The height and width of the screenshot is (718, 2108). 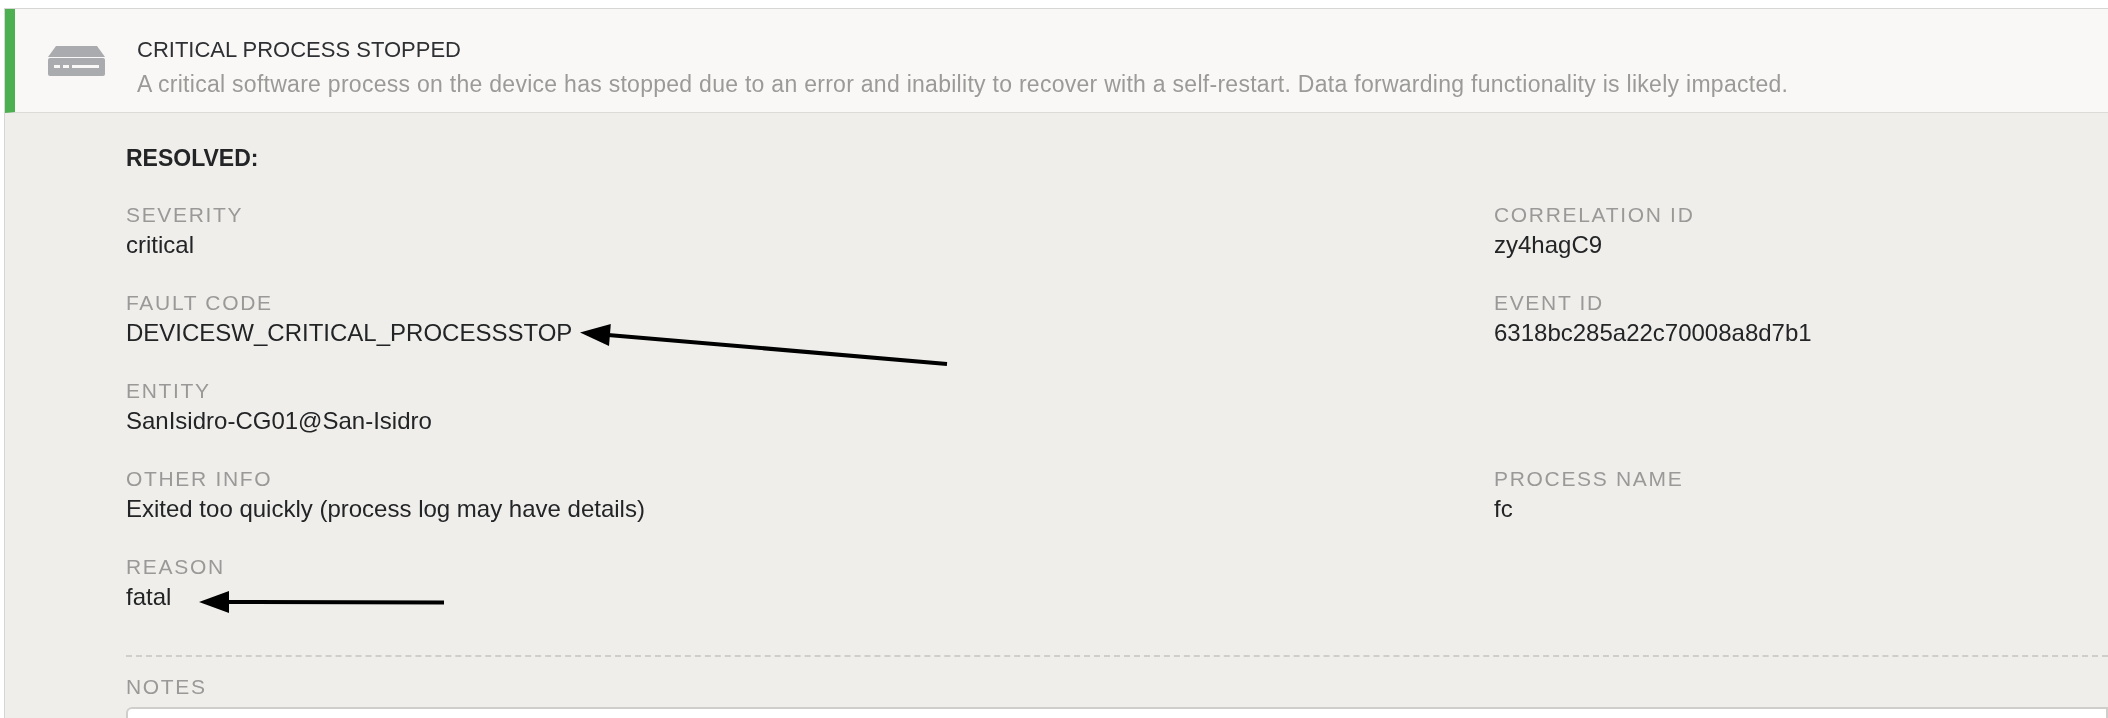 I want to click on field-value: DEVICESW_CRITICAL_PROCESSSTOP, so click(x=349, y=333).